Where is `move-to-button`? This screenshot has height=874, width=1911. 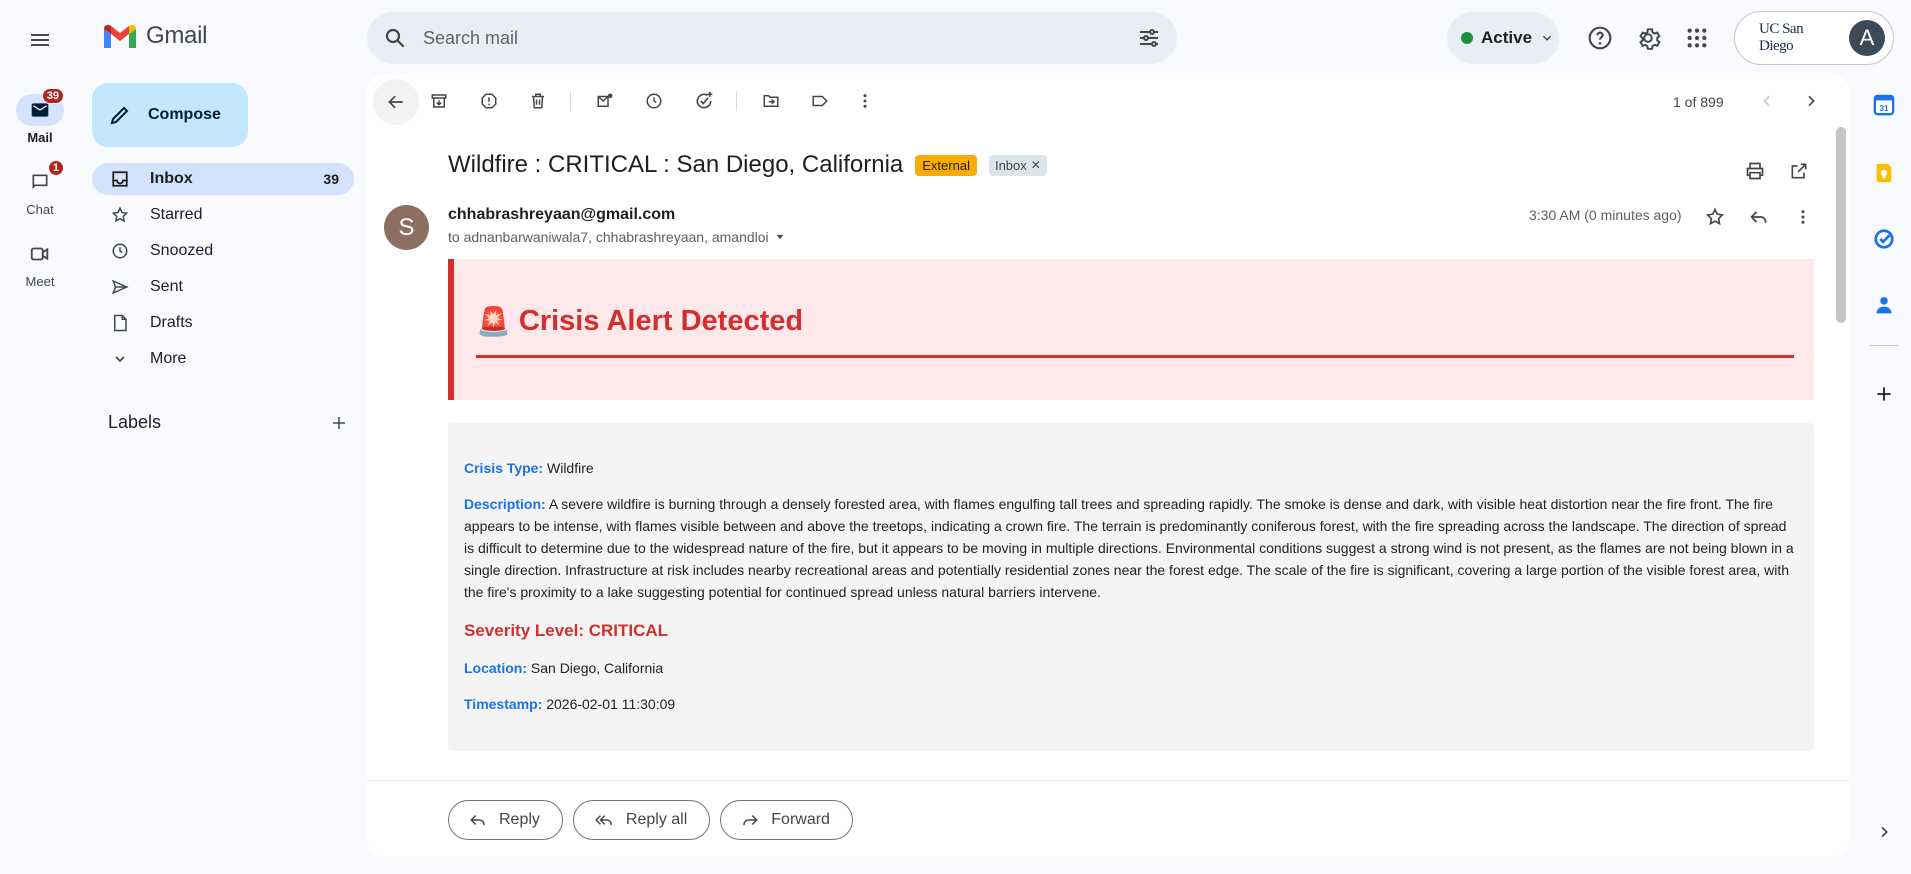
move-to-button is located at coordinates (771, 101).